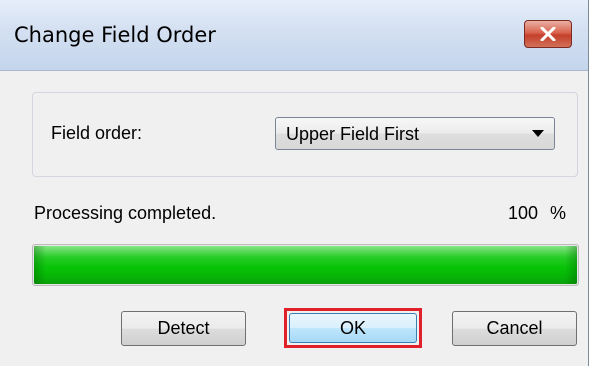 This screenshot has height=366, width=592. I want to click on dropdown-arrow-icon, so click(538, 133).